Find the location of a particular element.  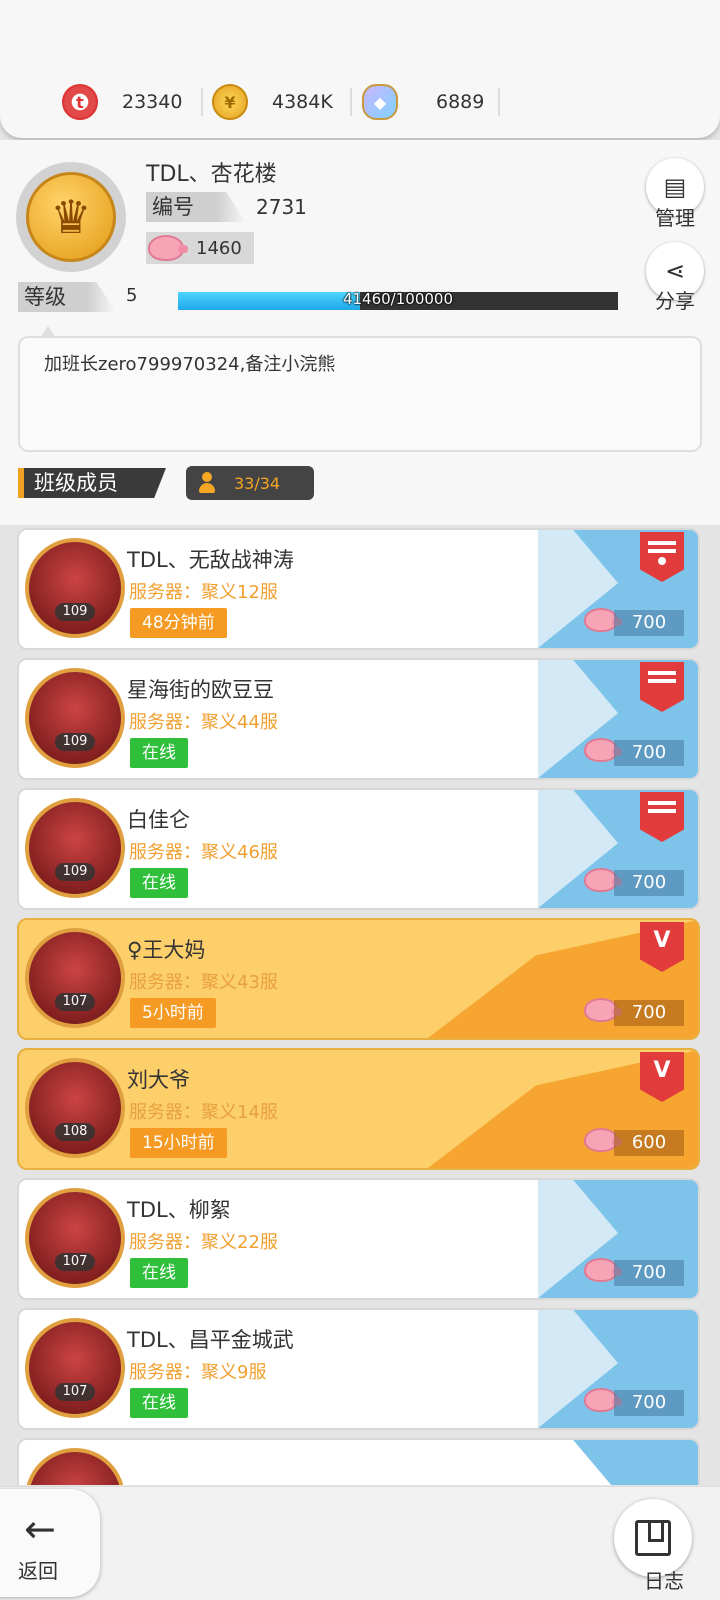

back-button: ← 返回 is located at coordinates (50, 1543).